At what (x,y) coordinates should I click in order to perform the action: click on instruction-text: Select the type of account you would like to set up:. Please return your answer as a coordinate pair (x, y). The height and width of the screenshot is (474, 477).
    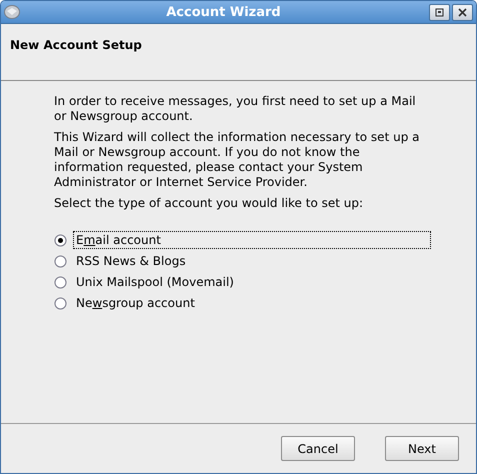
    Looking at the image, I should click on (209, 203).